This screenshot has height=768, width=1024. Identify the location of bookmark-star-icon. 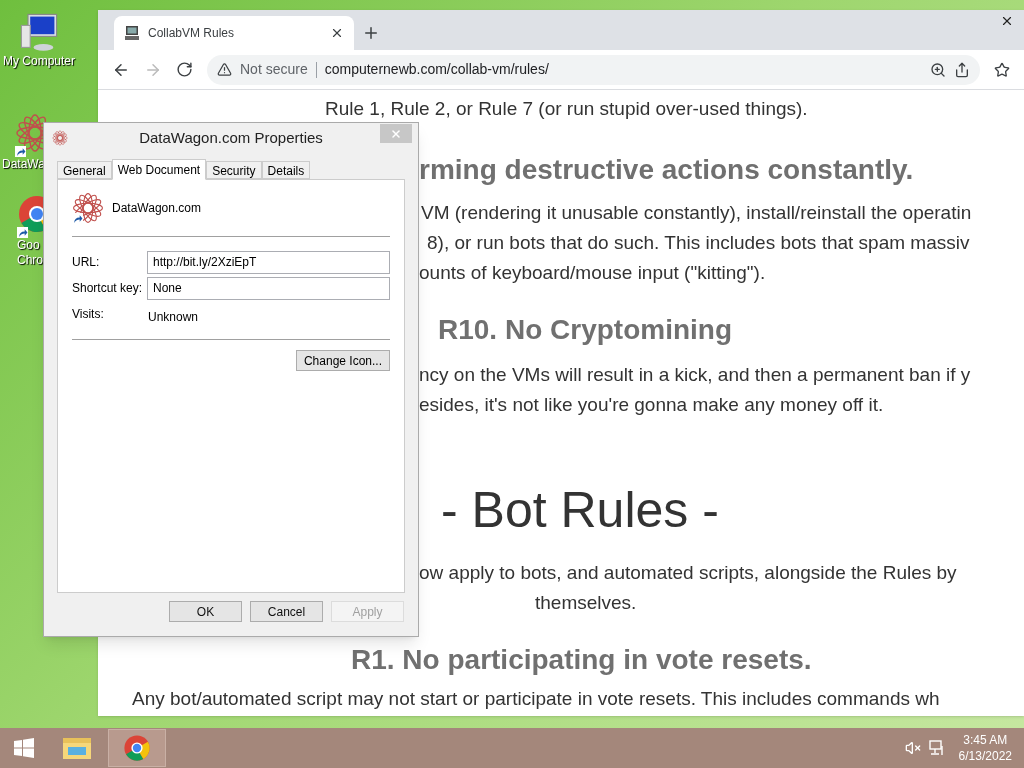
(1002, 69).